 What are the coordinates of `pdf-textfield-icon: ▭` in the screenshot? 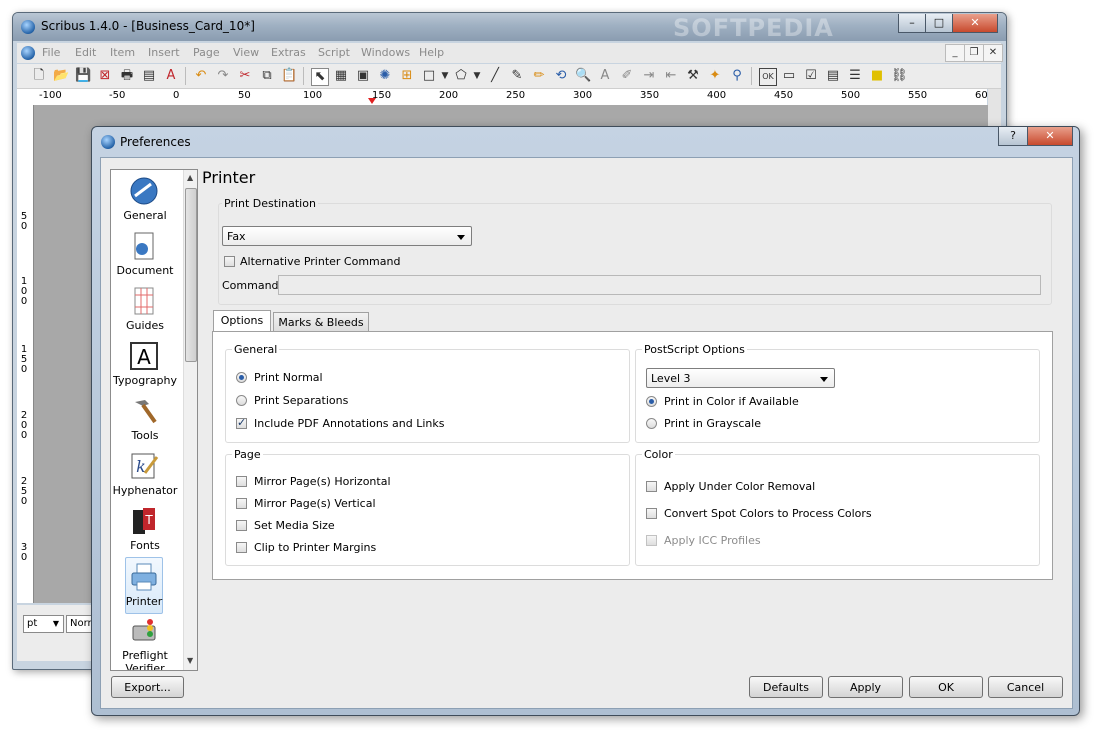 It's located at (789, 76).